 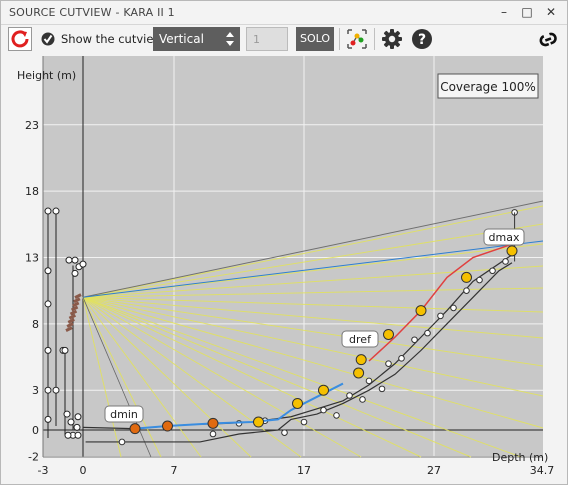 I want to click on x-tick-label: 7, so click(x=174, y=470).